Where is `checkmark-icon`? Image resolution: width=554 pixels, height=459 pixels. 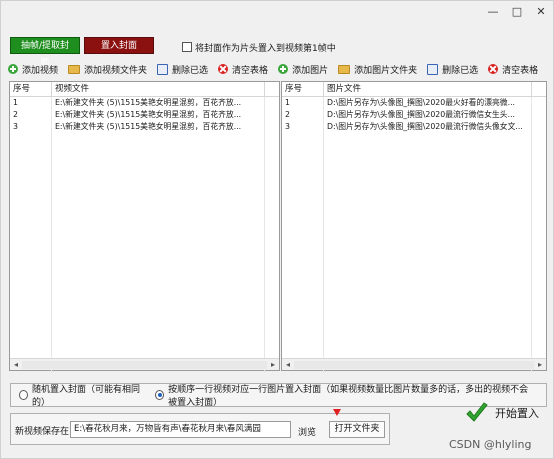
checkmark-icon is located at coordinates (477, 412).